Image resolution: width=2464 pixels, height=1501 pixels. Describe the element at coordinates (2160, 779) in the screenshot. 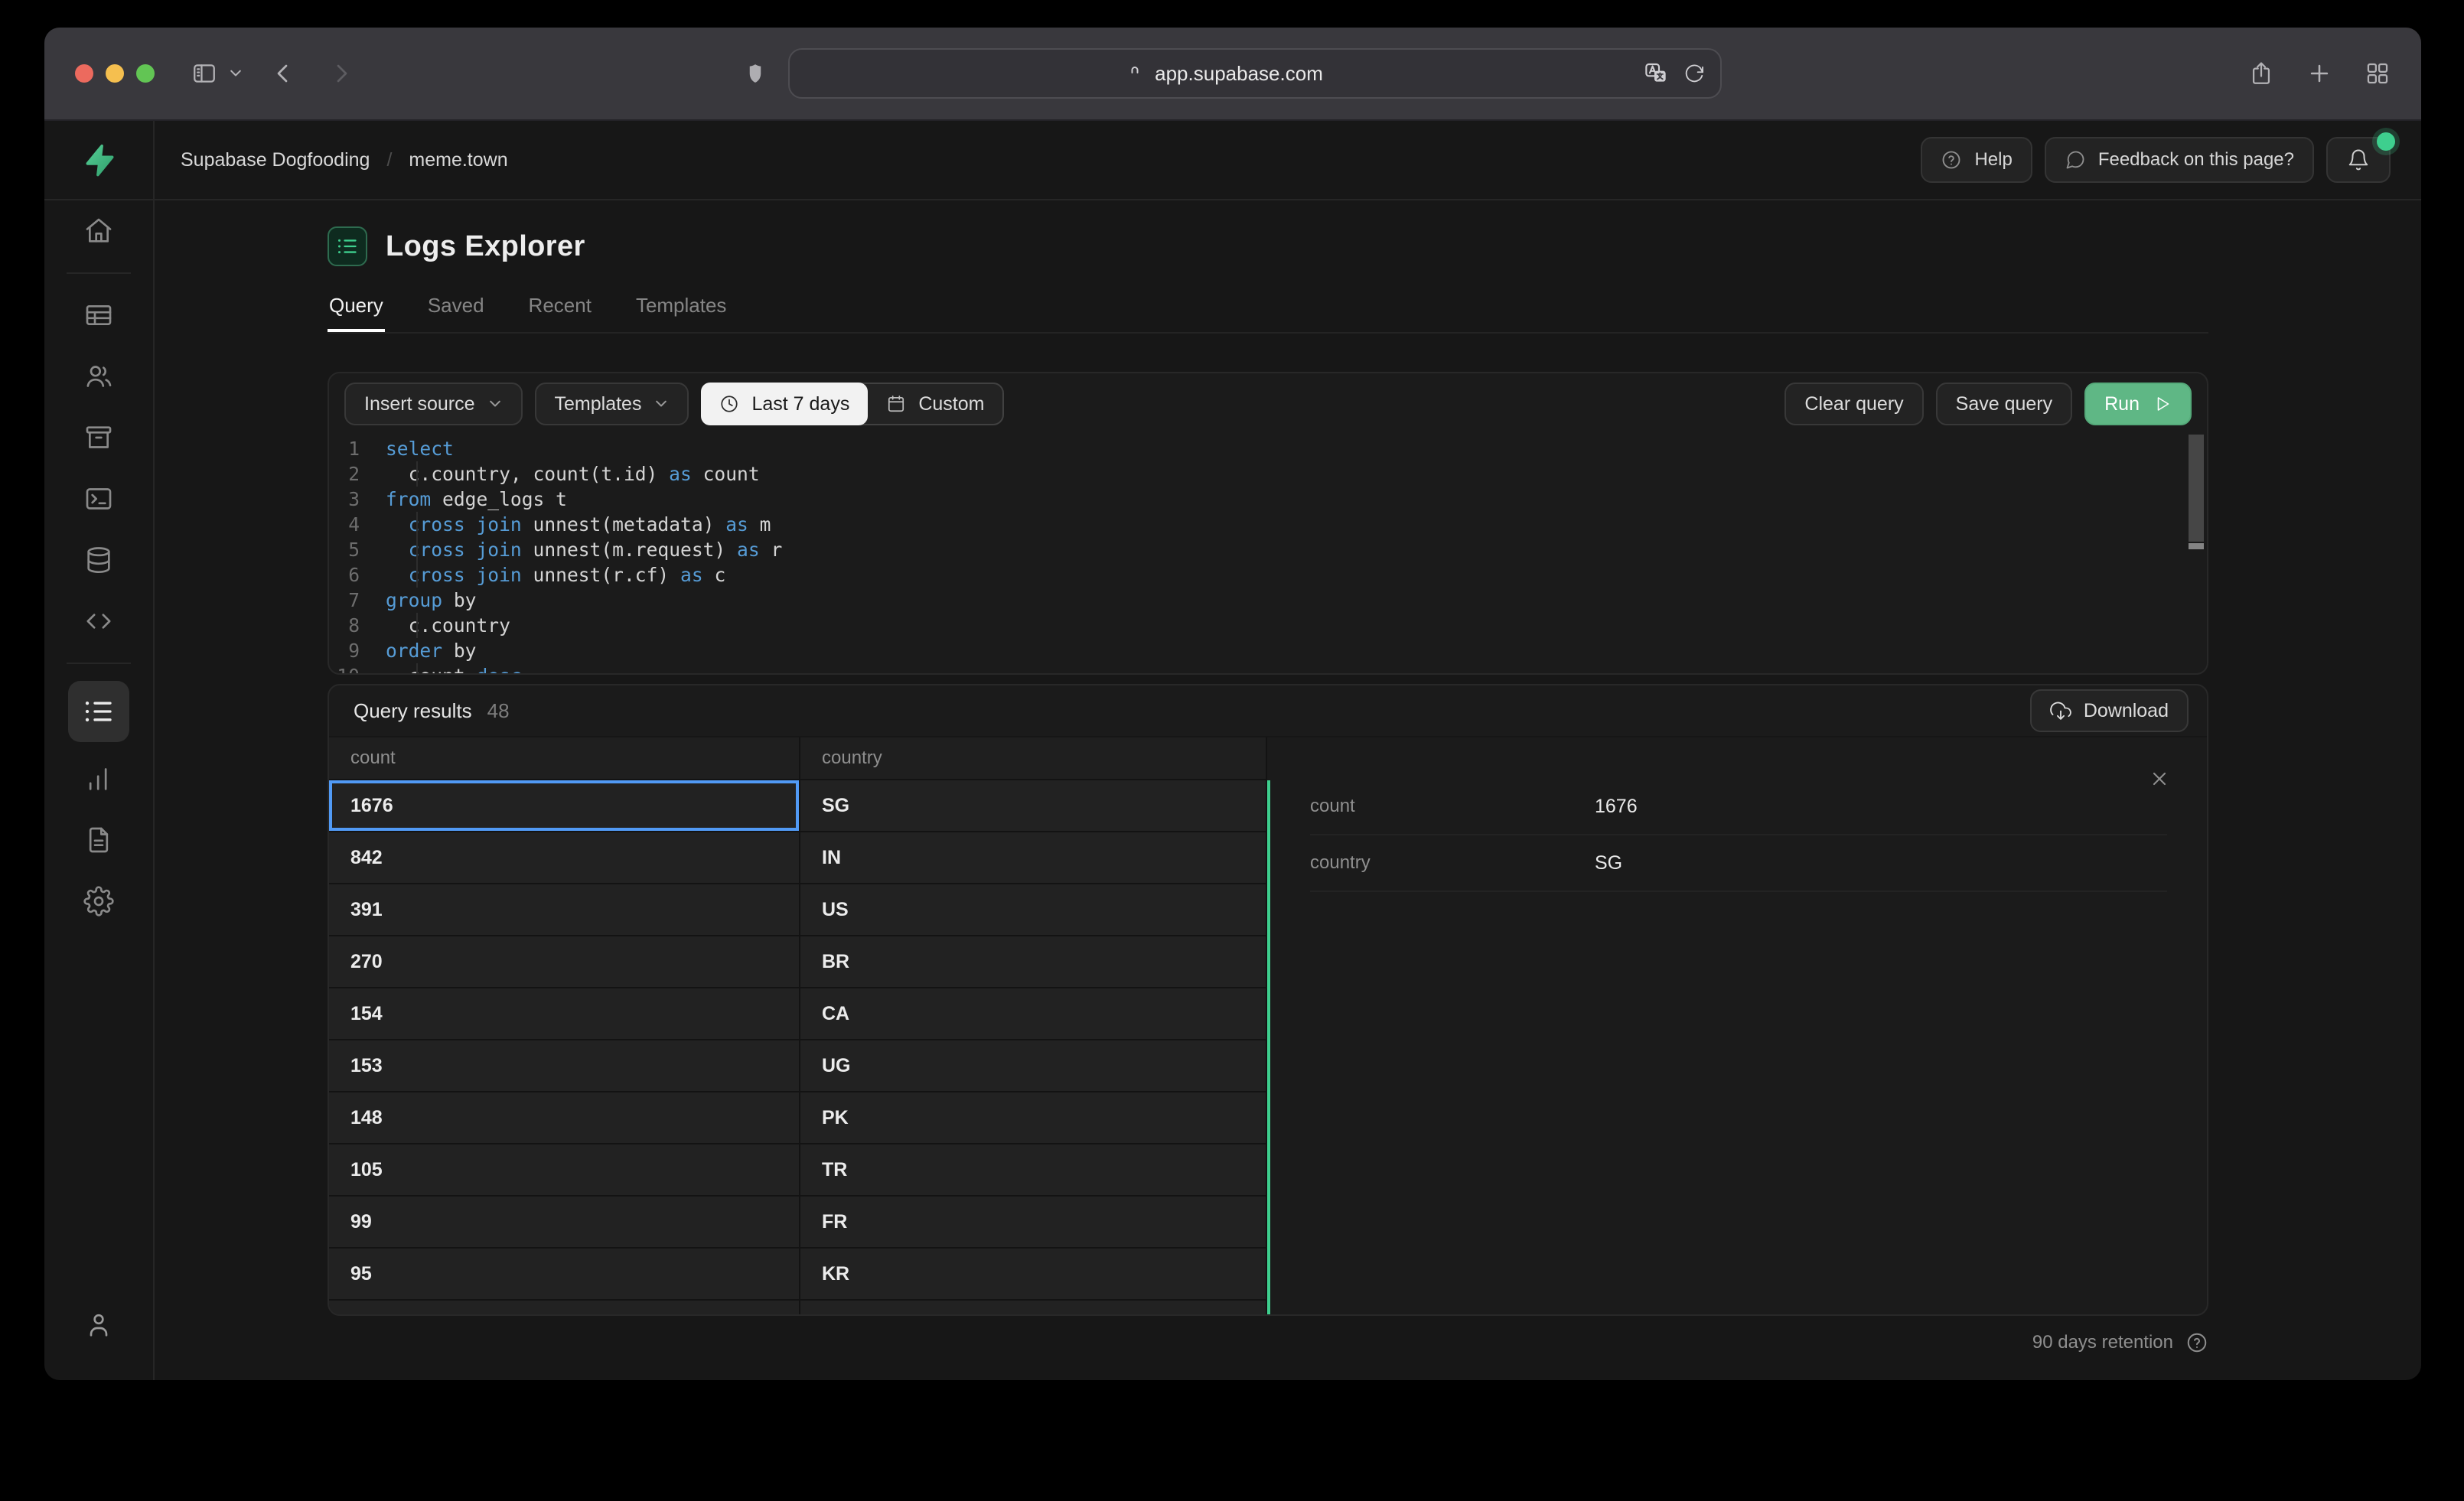

I see `close-icon` at that location.